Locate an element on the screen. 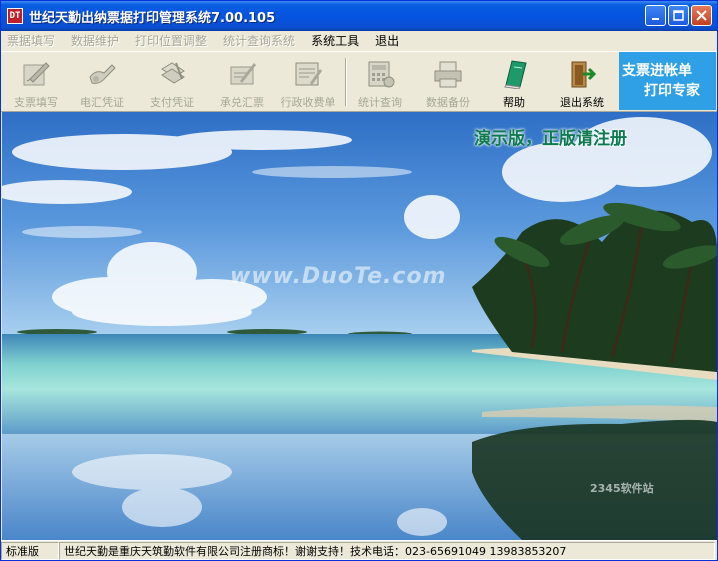 This screenshot has width=718, height=561. promo-line-1: 支票进帐单 is located at coordinates (657, 71).